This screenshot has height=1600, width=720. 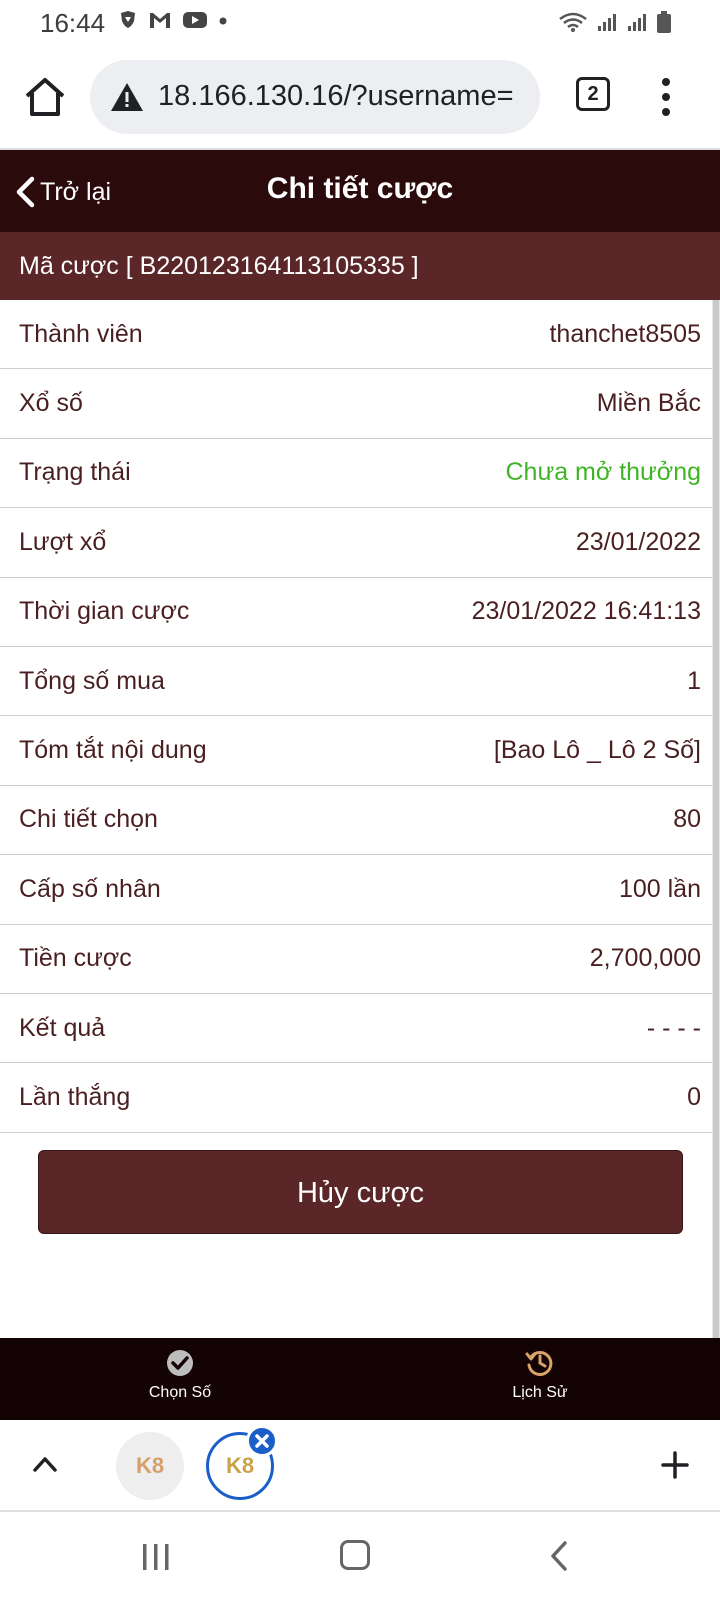 What do you see at coordinates (559, 1556) in the screenshot?
I see `system-back-icon` at bounding box center [559, 1556].